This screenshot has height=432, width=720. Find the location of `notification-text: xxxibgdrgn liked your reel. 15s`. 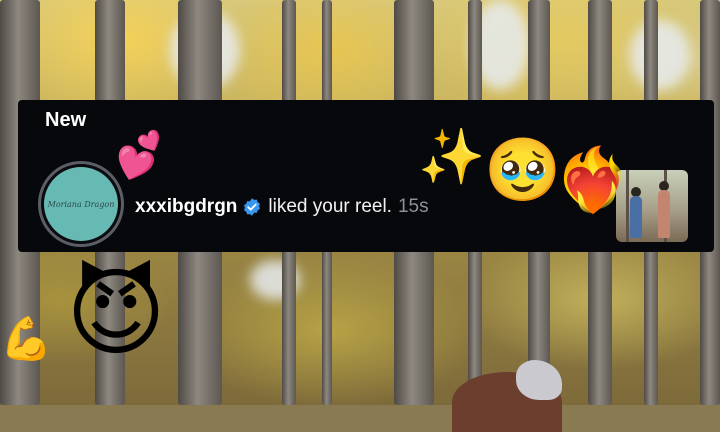

notification-text: xxxibgdrgn liked your reel. 15s is located at coordinates (282, 207).